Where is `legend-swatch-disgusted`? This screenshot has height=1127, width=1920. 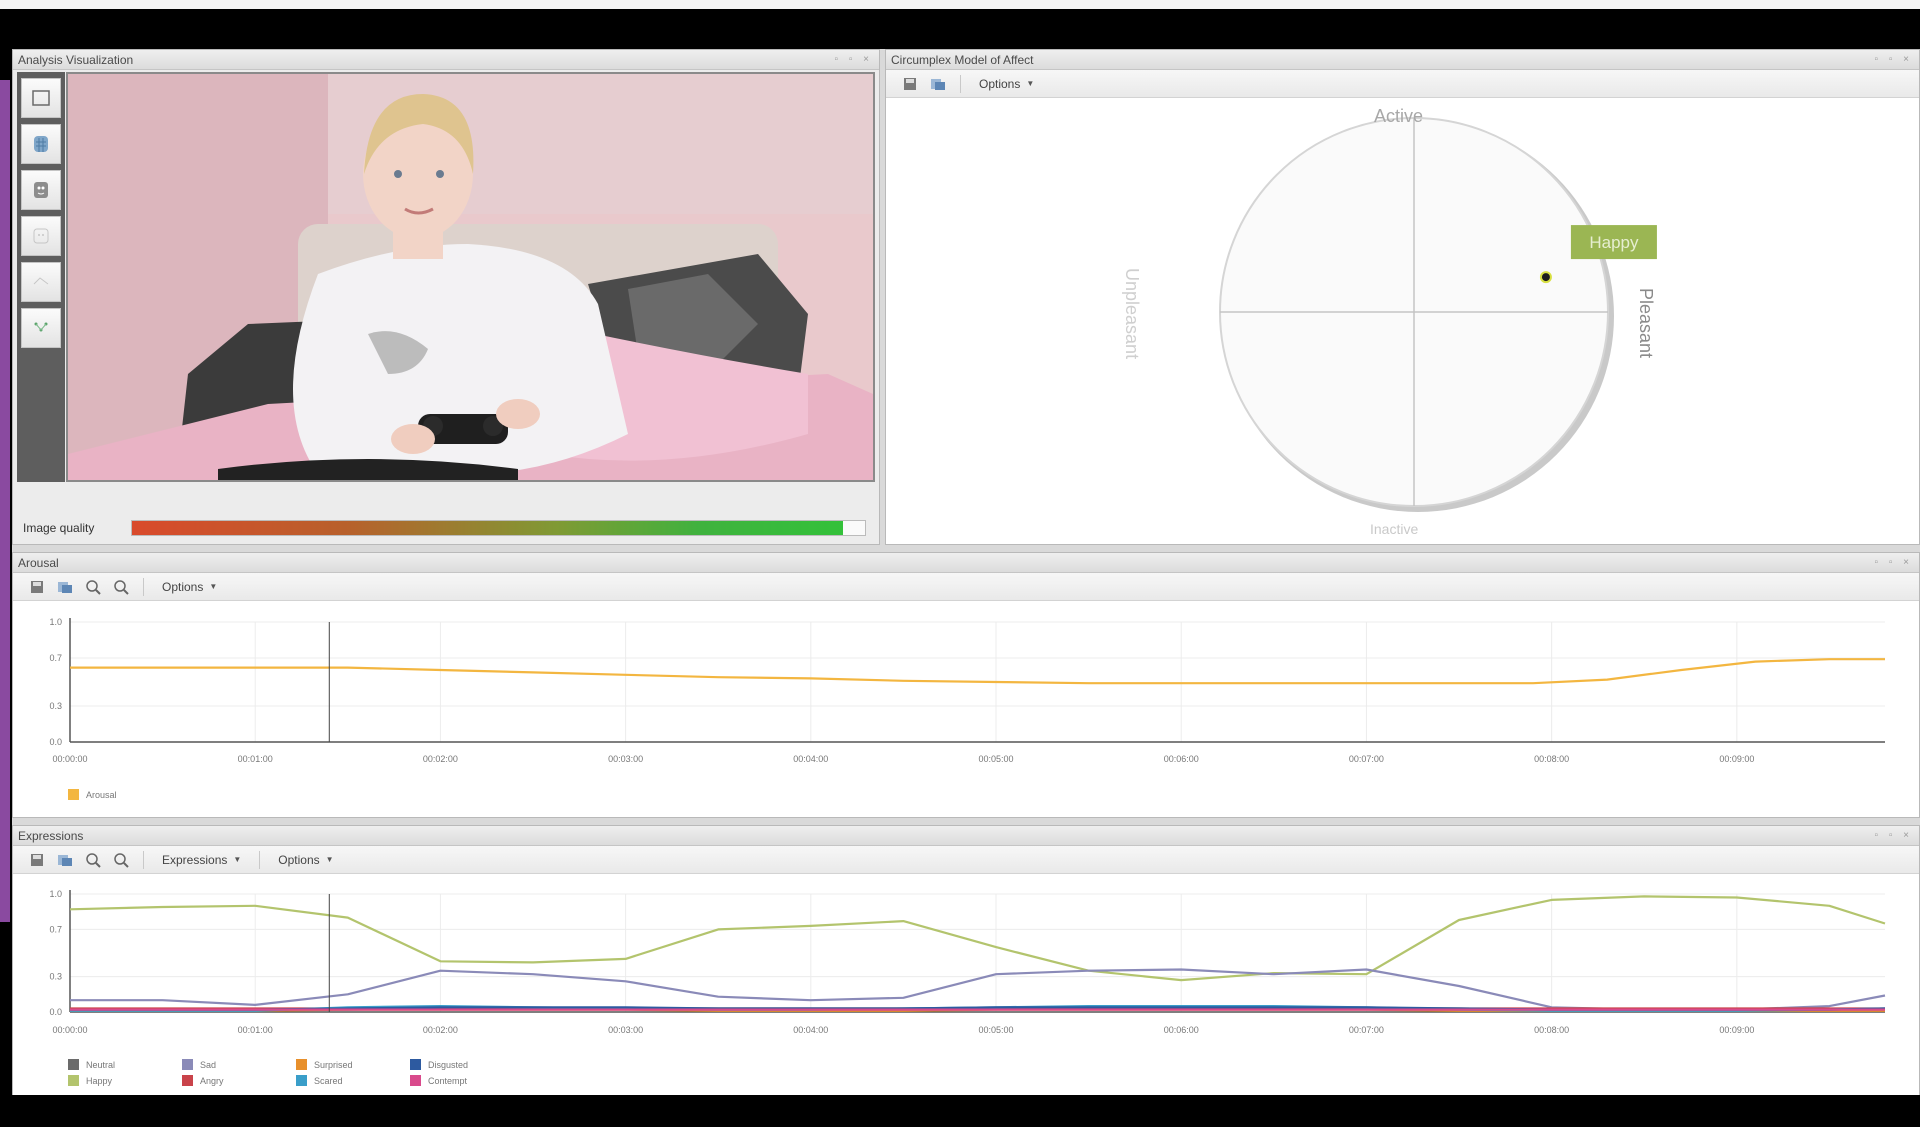
legend-swatch-disgusted is located at coordinates (415, 1064).